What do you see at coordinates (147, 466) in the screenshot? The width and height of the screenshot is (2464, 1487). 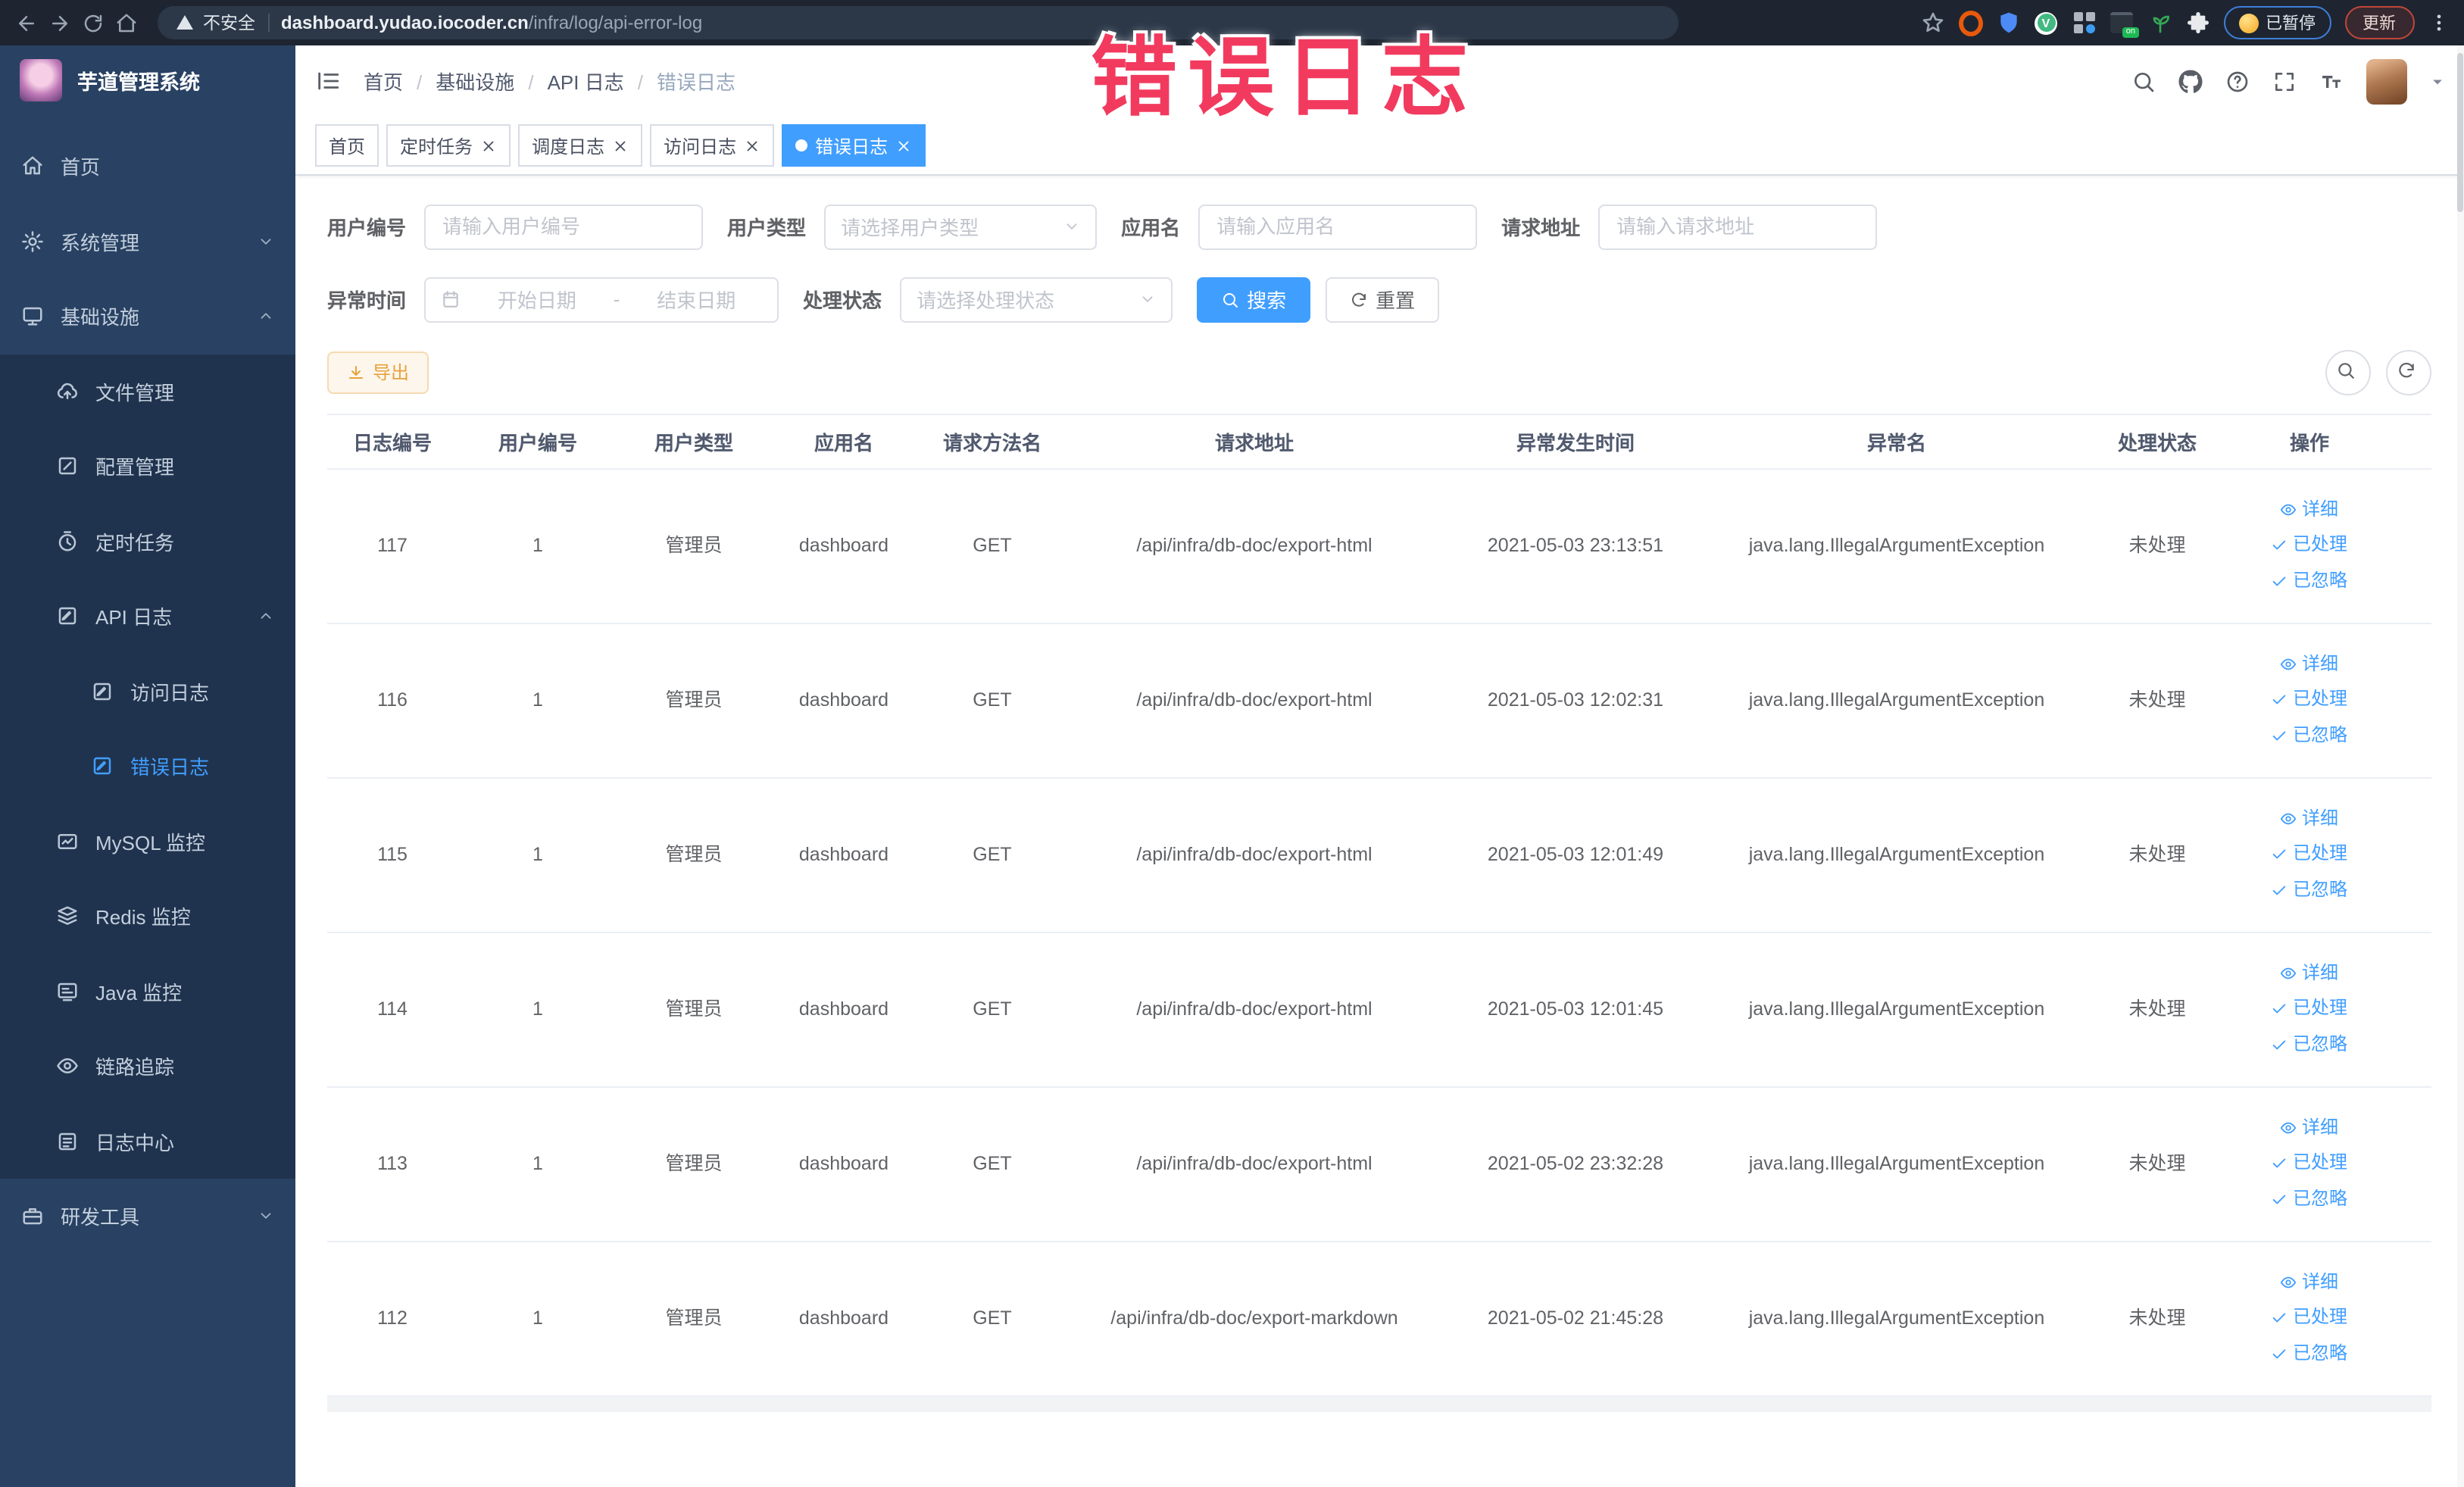 I see `sidebar-item: 配置管理` at bounding box center [147, 466].